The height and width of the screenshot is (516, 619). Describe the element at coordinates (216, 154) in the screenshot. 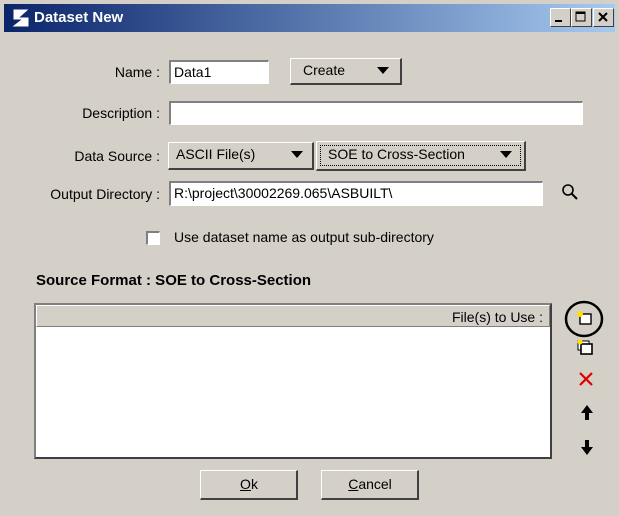

I see `data-source-type-value: ASCII File(s)` at that location.